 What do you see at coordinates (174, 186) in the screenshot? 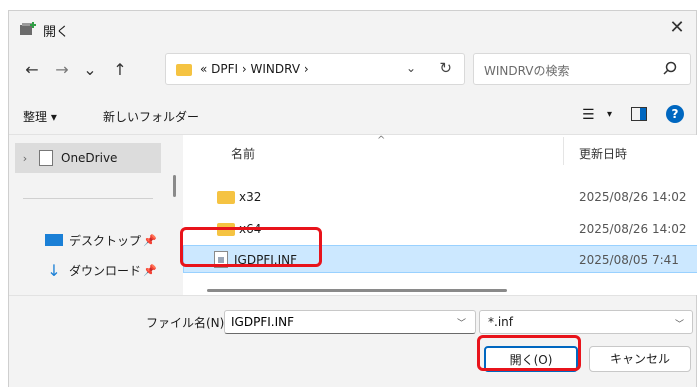
I see `nav-scrollbar` at bounding box center [174, 186].